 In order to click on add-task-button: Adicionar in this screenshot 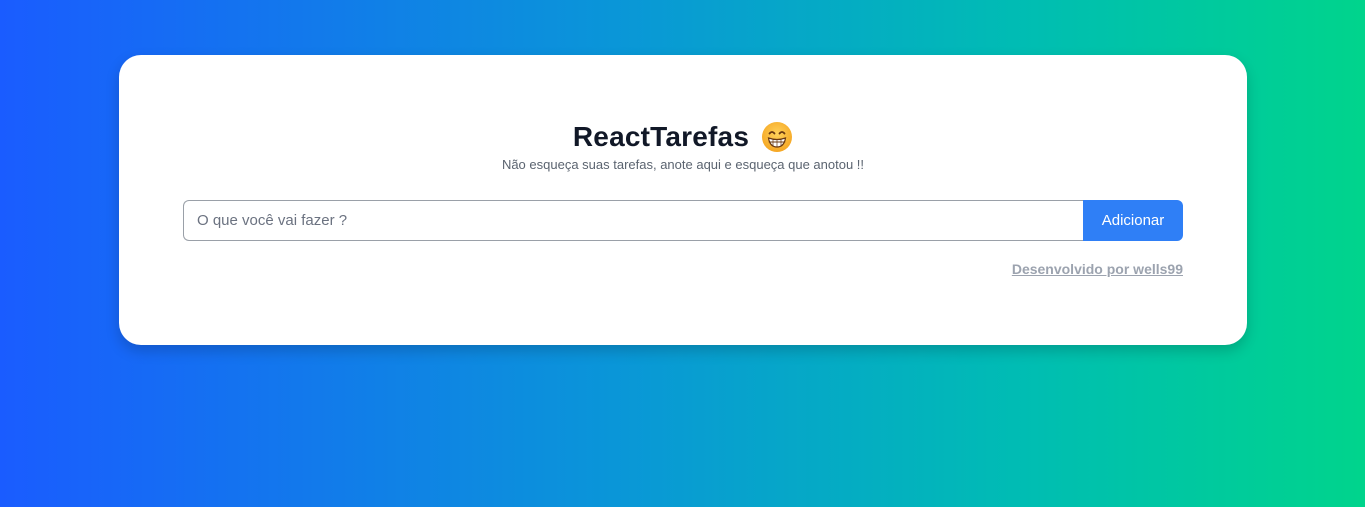, I will do `click(1133, 220)`.